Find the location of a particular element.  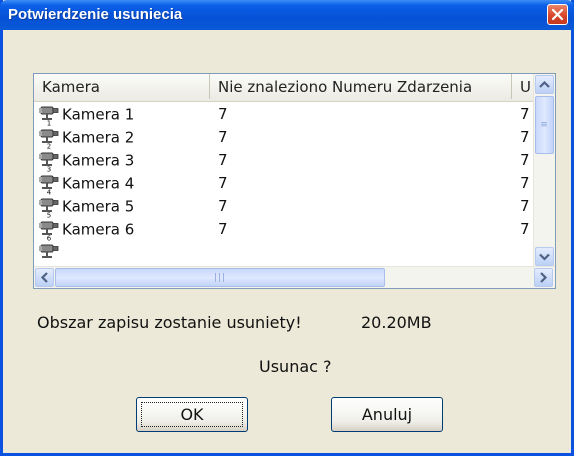

close-button is located at coordinates (557, 14).